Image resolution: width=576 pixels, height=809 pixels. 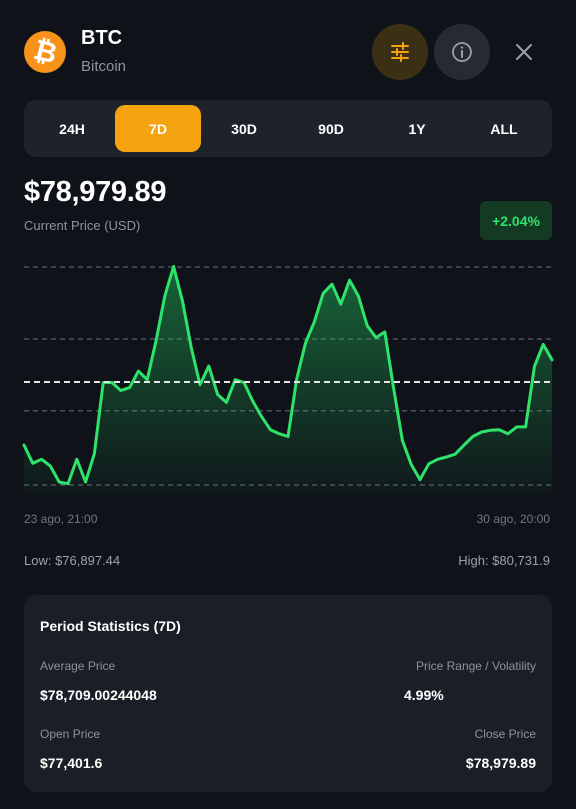 What do you see at coordinates (98, 695) in the screenshot?
I see `average-price-value: $78,709.00244048` at bounding box center [98, 695].